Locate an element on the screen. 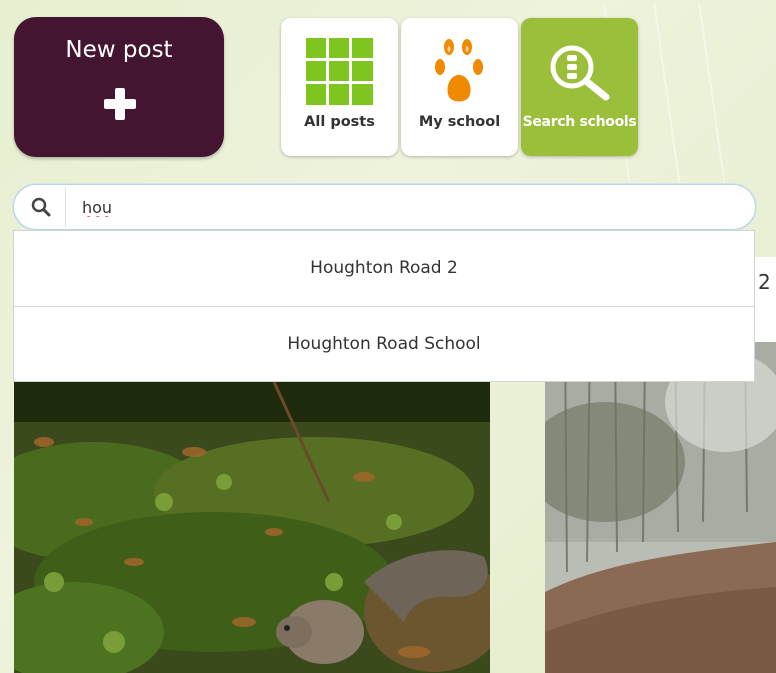 This screenshot has height=673, width=776. tab-all-posts: All posts is located at coordinates (339, 87).